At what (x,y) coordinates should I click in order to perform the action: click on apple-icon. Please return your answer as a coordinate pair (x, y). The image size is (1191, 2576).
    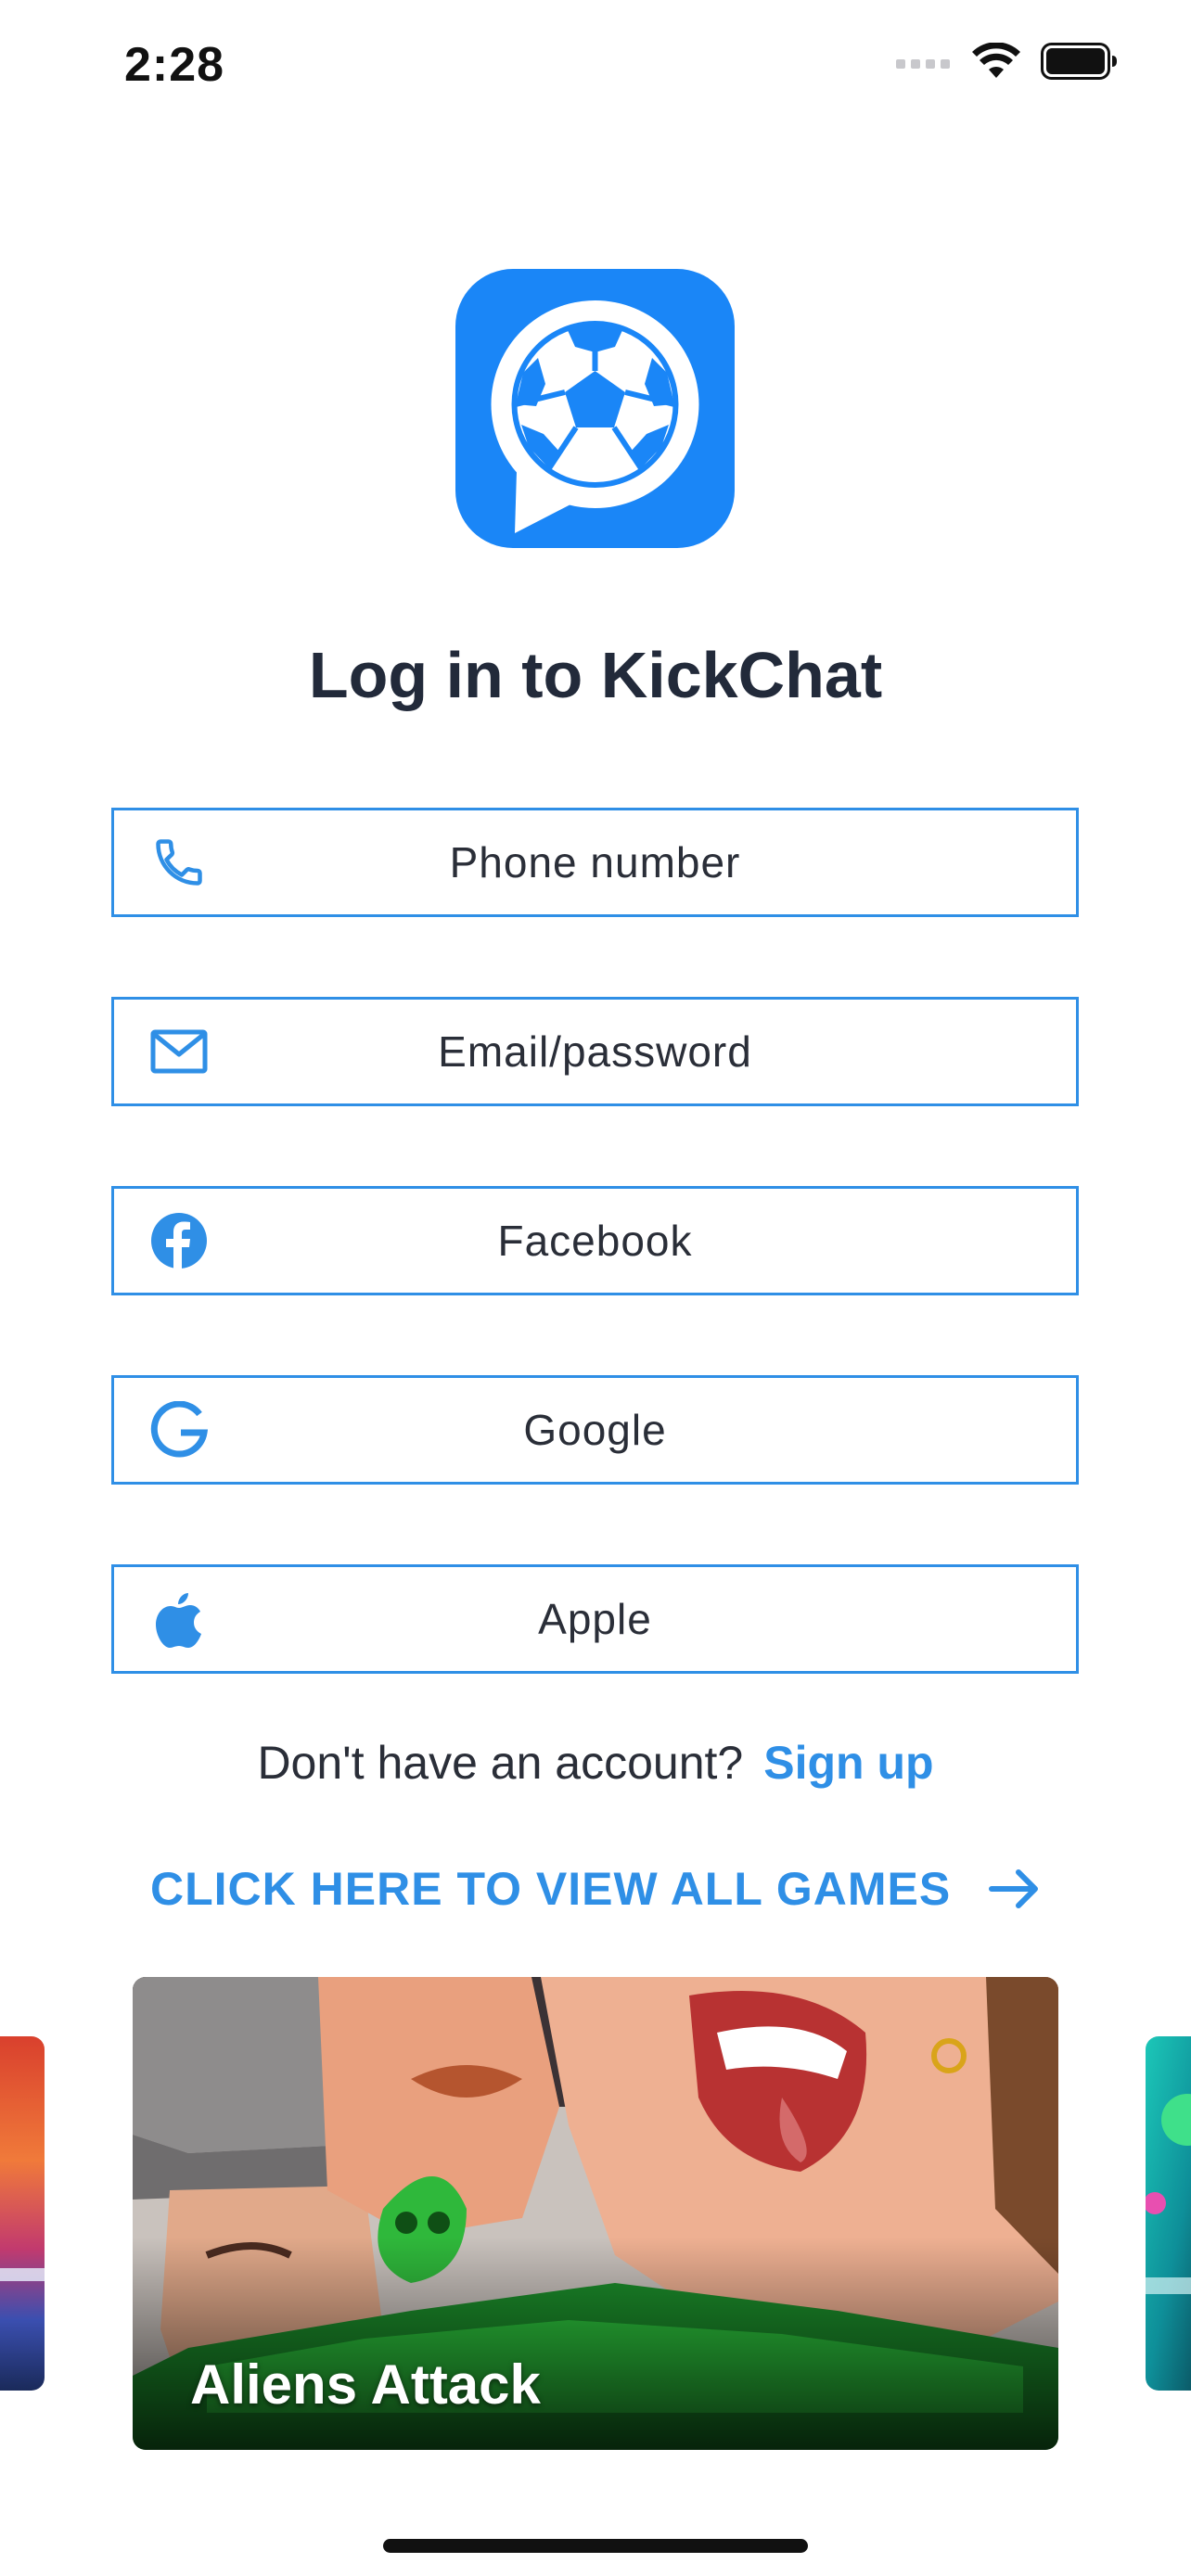
    Looking at the image, I should click on (179, 1619).